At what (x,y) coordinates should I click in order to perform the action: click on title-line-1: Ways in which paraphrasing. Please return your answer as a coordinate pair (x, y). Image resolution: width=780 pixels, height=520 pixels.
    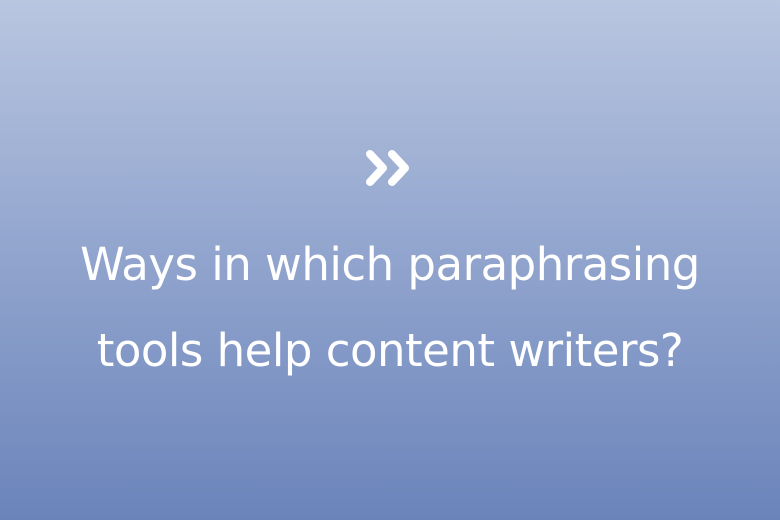
    Looking at the image, I should click on (390, 264).